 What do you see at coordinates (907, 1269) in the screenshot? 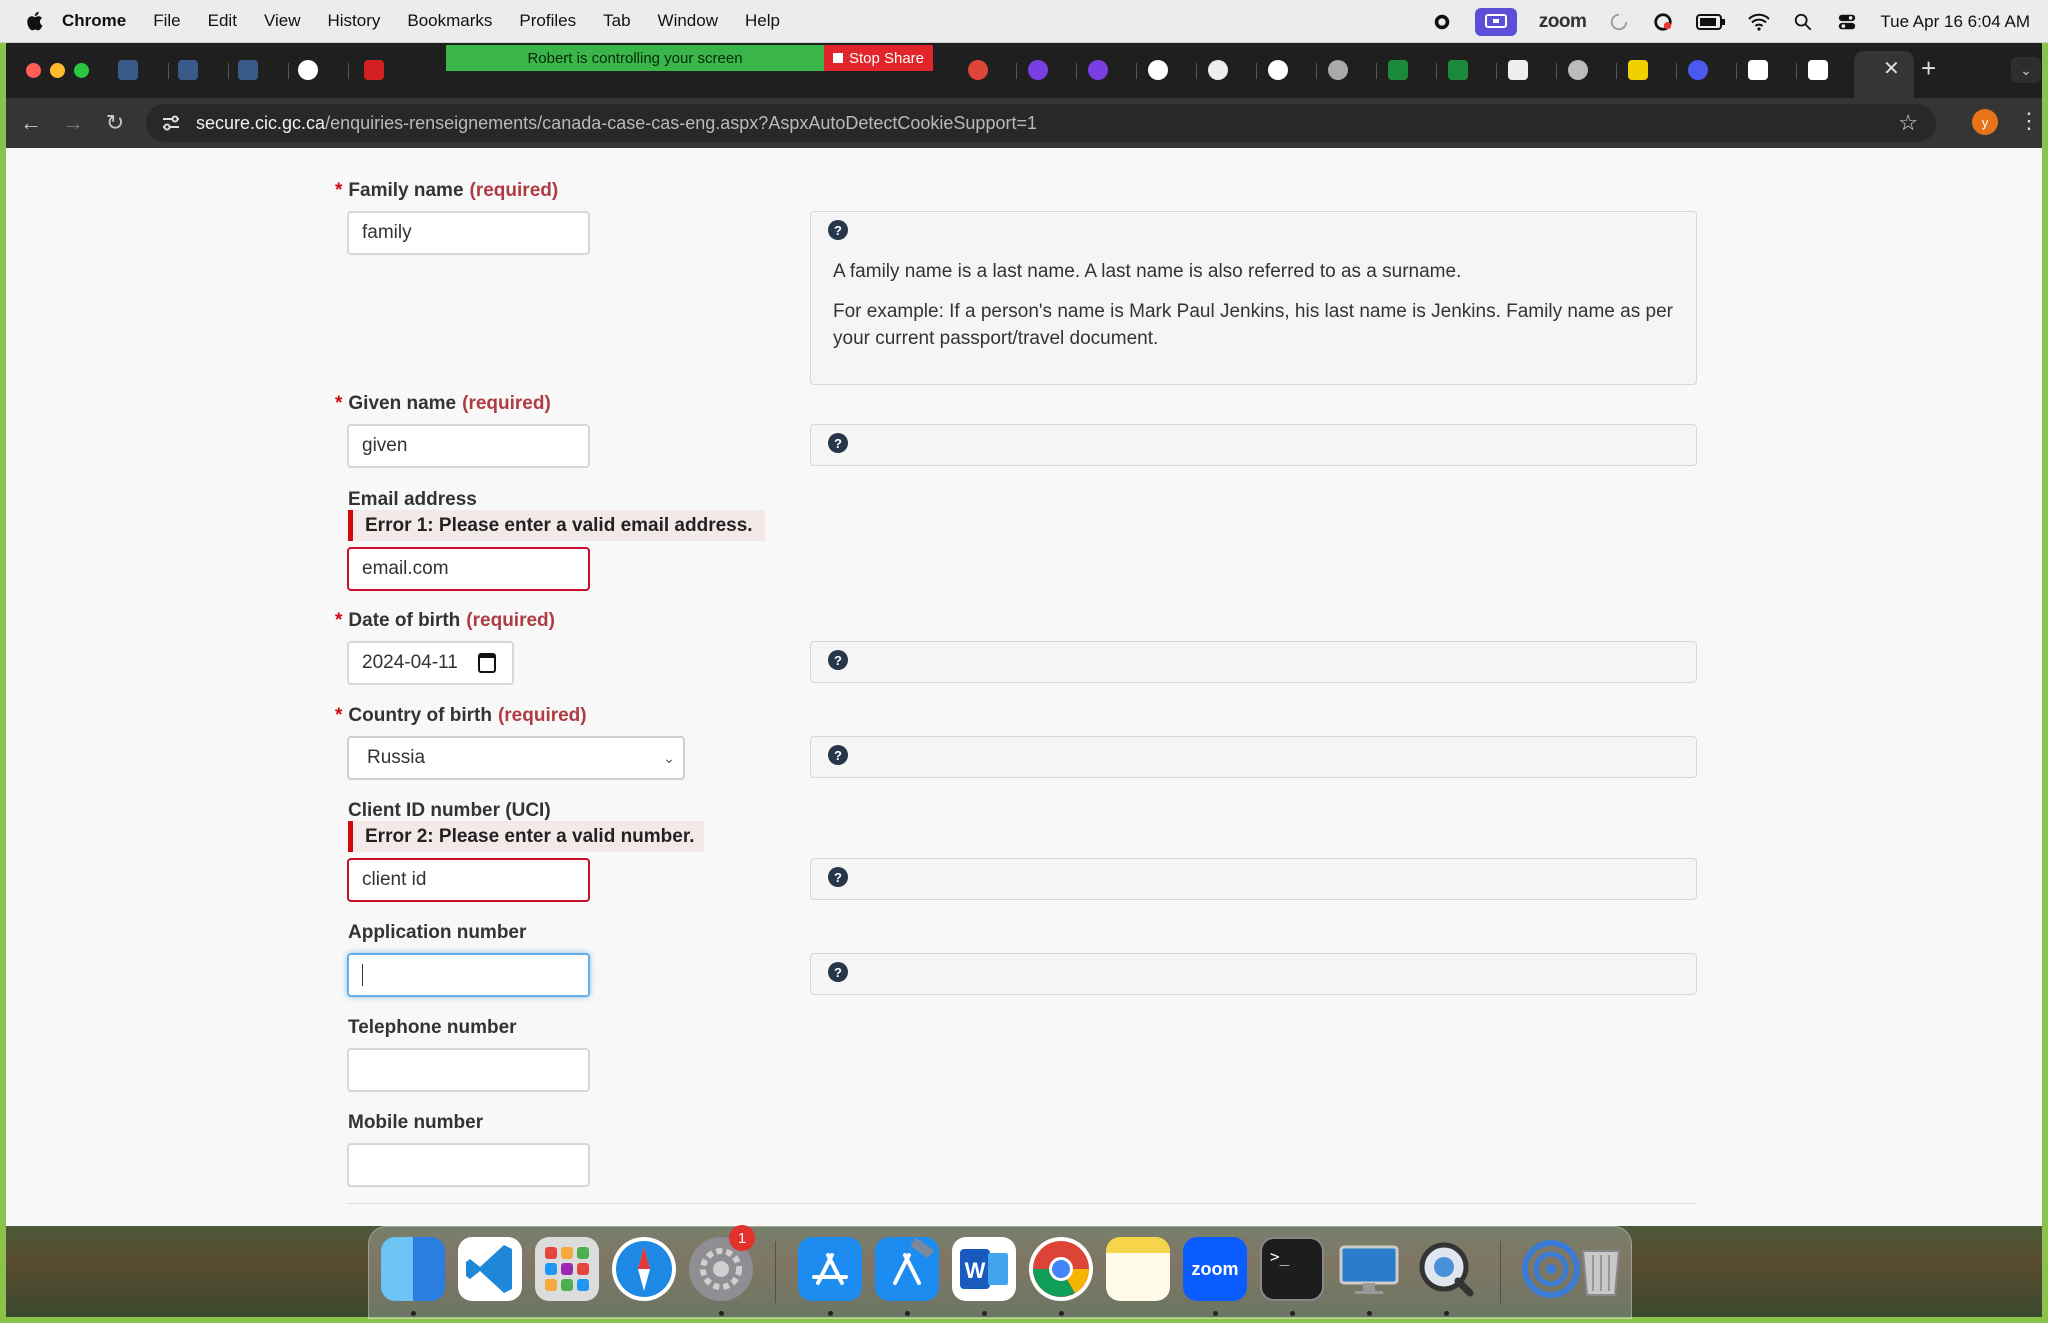
I see `xcode-icon` at bounding box center [907, 1269].